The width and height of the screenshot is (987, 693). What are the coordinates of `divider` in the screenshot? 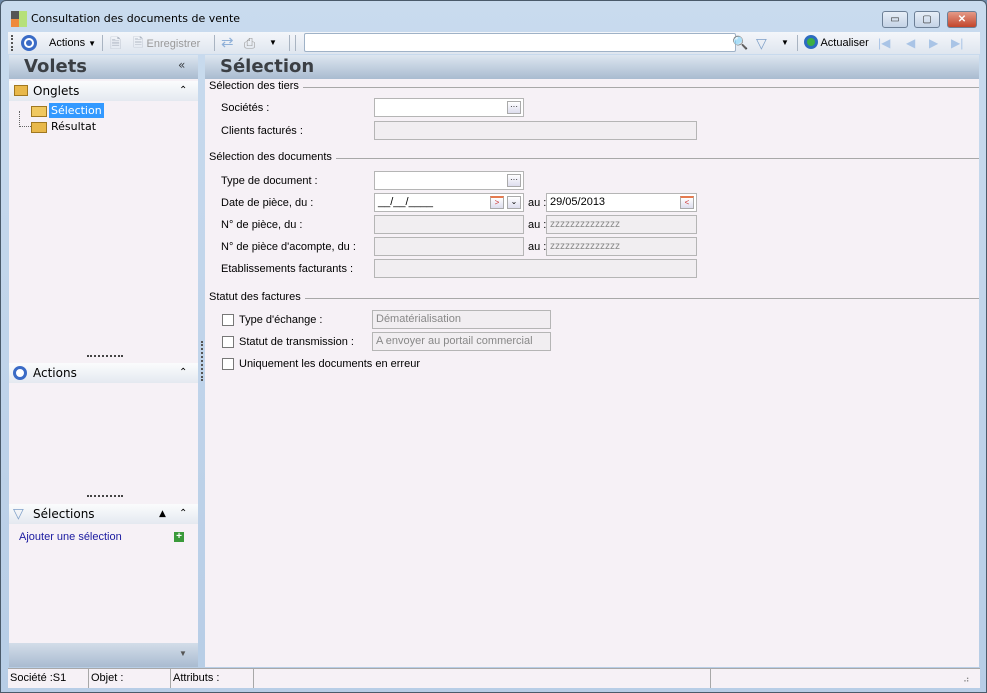 It's located at (594, 87).